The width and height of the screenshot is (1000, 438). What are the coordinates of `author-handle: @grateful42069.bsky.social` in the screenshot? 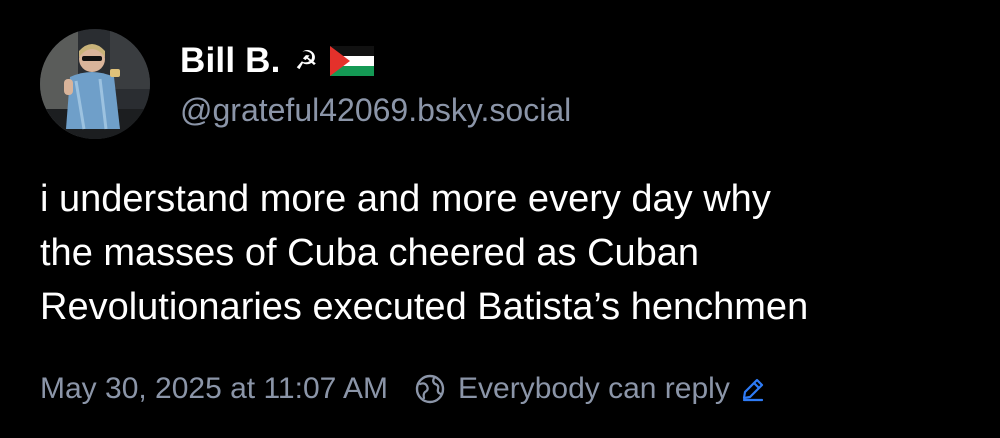 It's located at (375, 110).